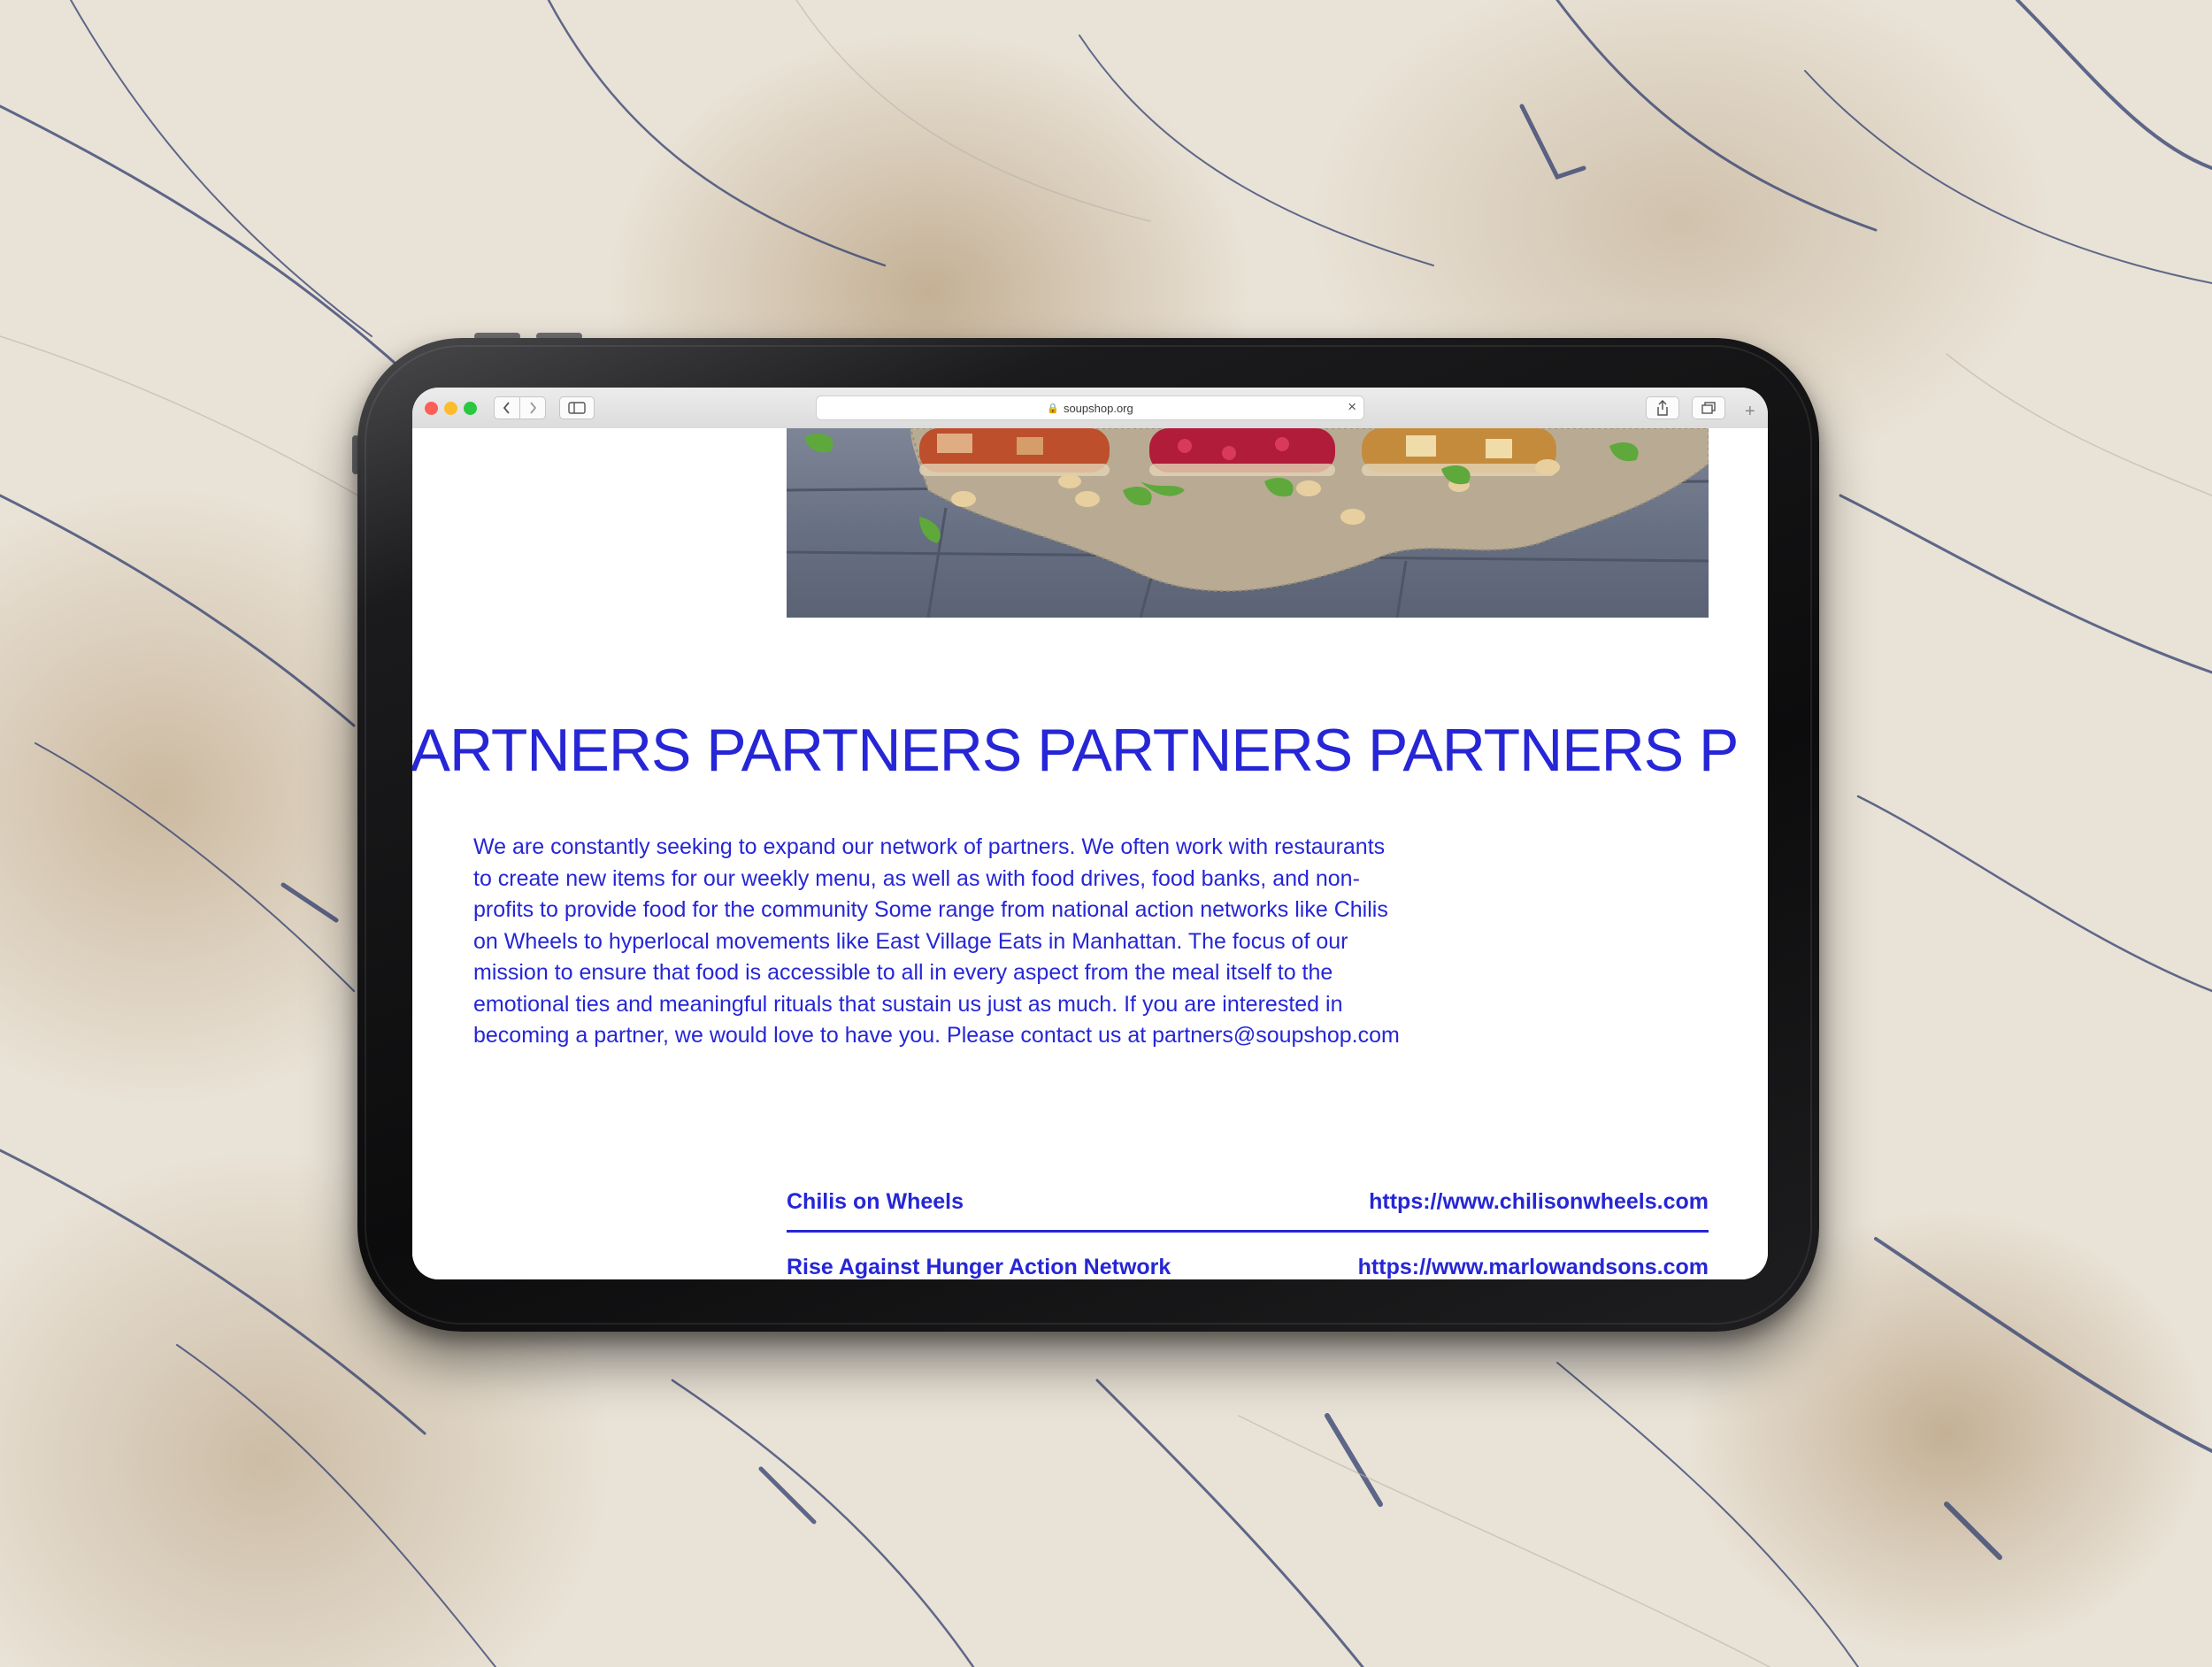 Image resolution: width=2212 pixels, height=1667 pixels. Describe the element at coordinates (1076, 750) in the screenshot. I see `partners-marquee-heading: RS PARTNERS PARTNERS PARTNERS PARTNERS P` at that location.